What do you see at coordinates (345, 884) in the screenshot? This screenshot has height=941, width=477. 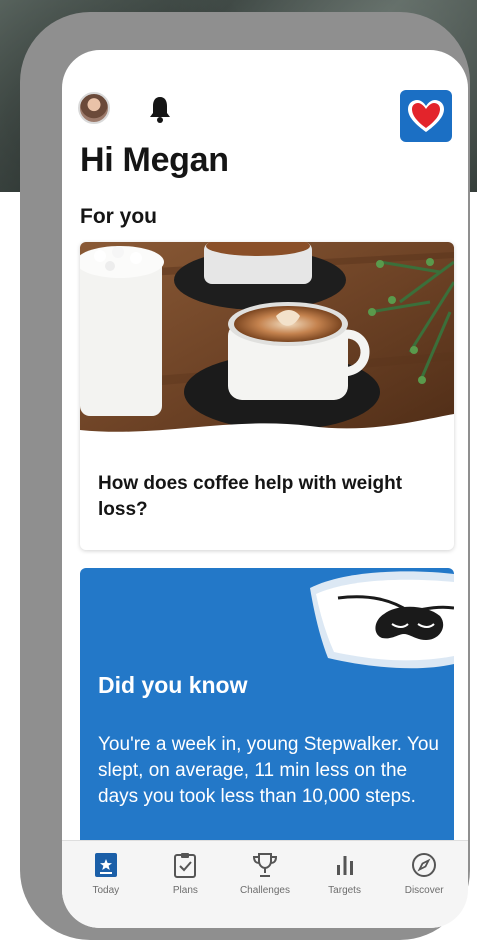 I see `nav-item-targets: Targets` at bounding box center [345, 884].